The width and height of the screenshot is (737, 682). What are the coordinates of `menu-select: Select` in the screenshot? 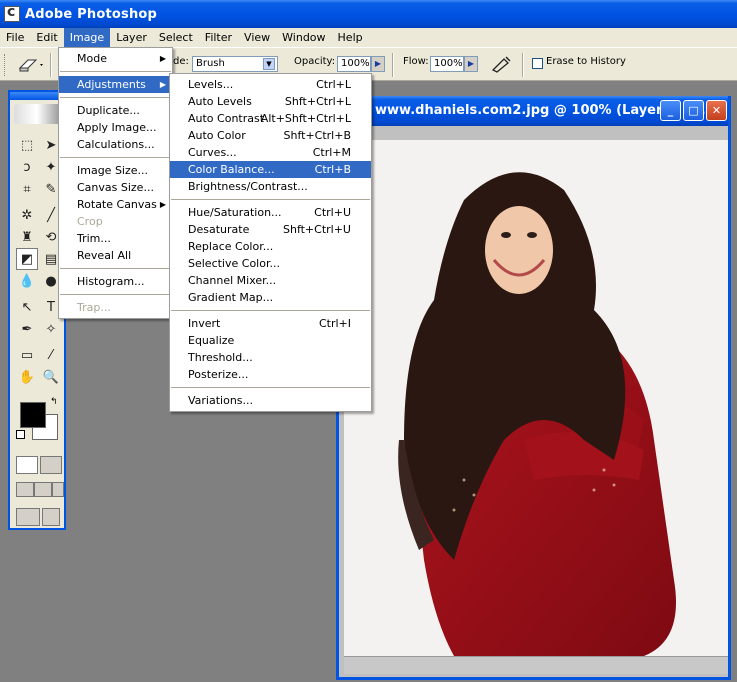 It's located at (176, 37).